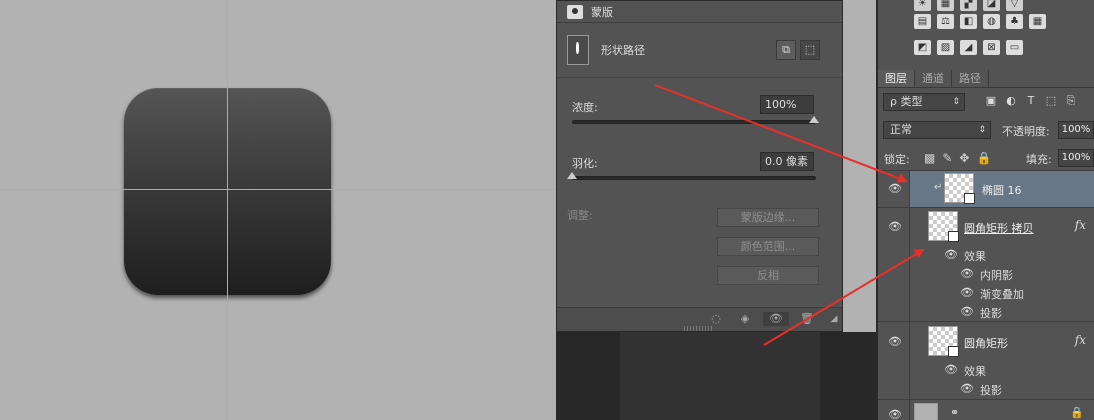 The width and height of the screenshot is (1094, 420). What do you see at coordinates (1071, 101) in the screenshot?
I see `filter-smart-object-icon: ⎘` at bounding box center [1071, 101].